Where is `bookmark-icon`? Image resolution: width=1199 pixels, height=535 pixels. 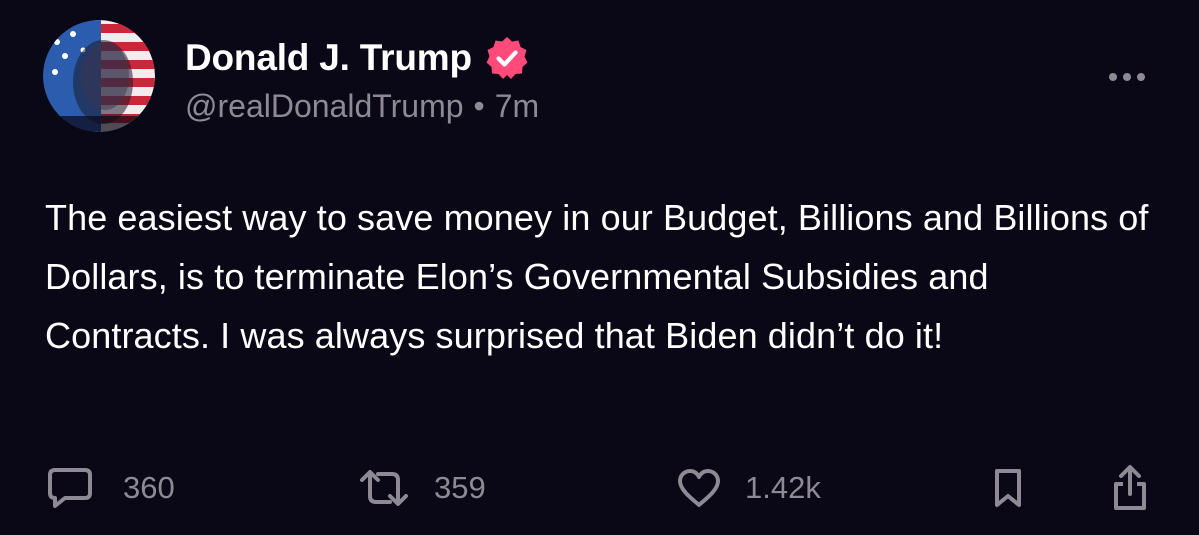
bookmark-icon is located at coordinates (1008, 488).